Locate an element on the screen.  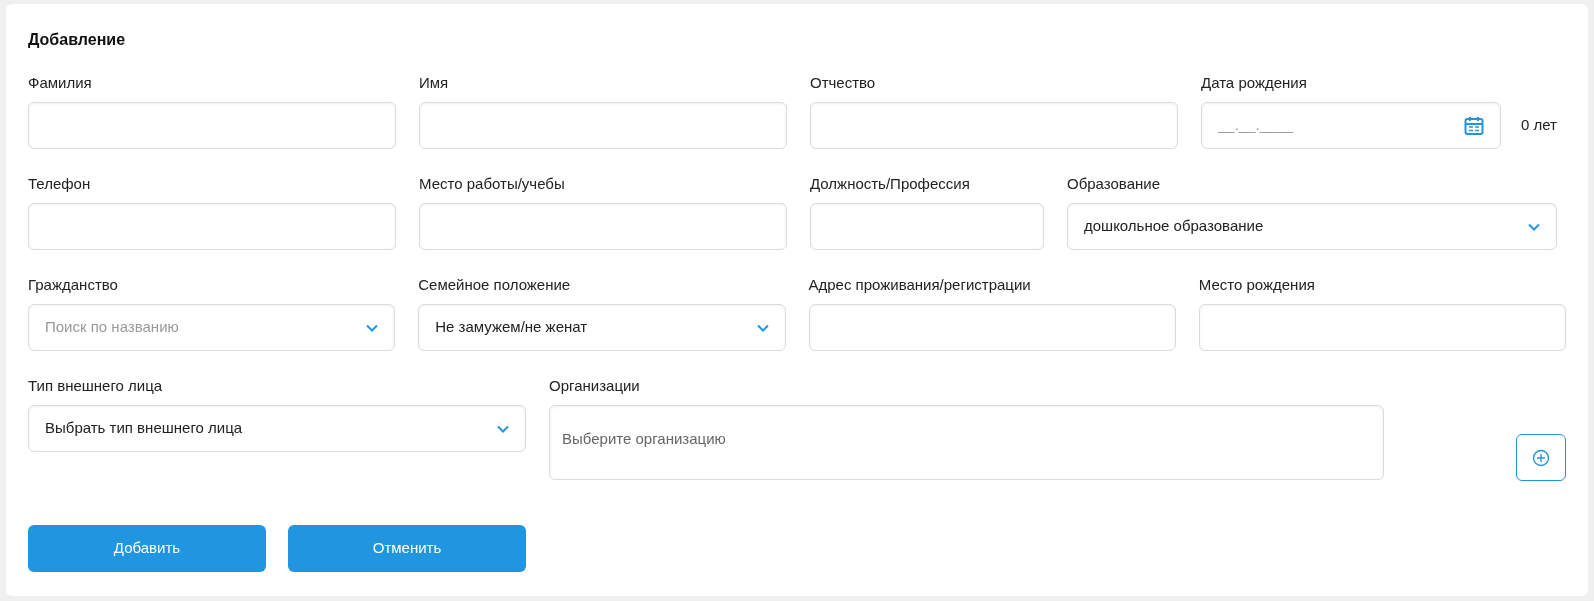
field-label: Дата рождения is located at coordinates (1254, 82).